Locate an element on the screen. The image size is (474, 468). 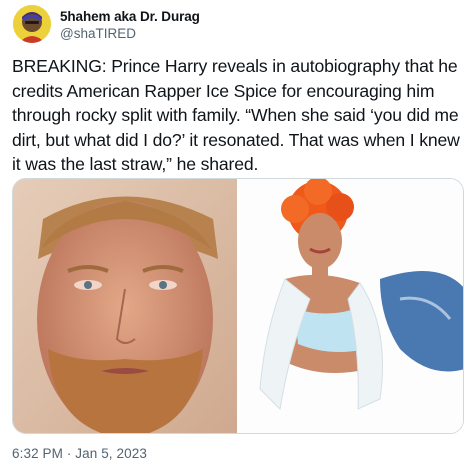
tweet-timestamp: 6:32 PM · Jan 5, 2023 is located at coordinates (79, 453).